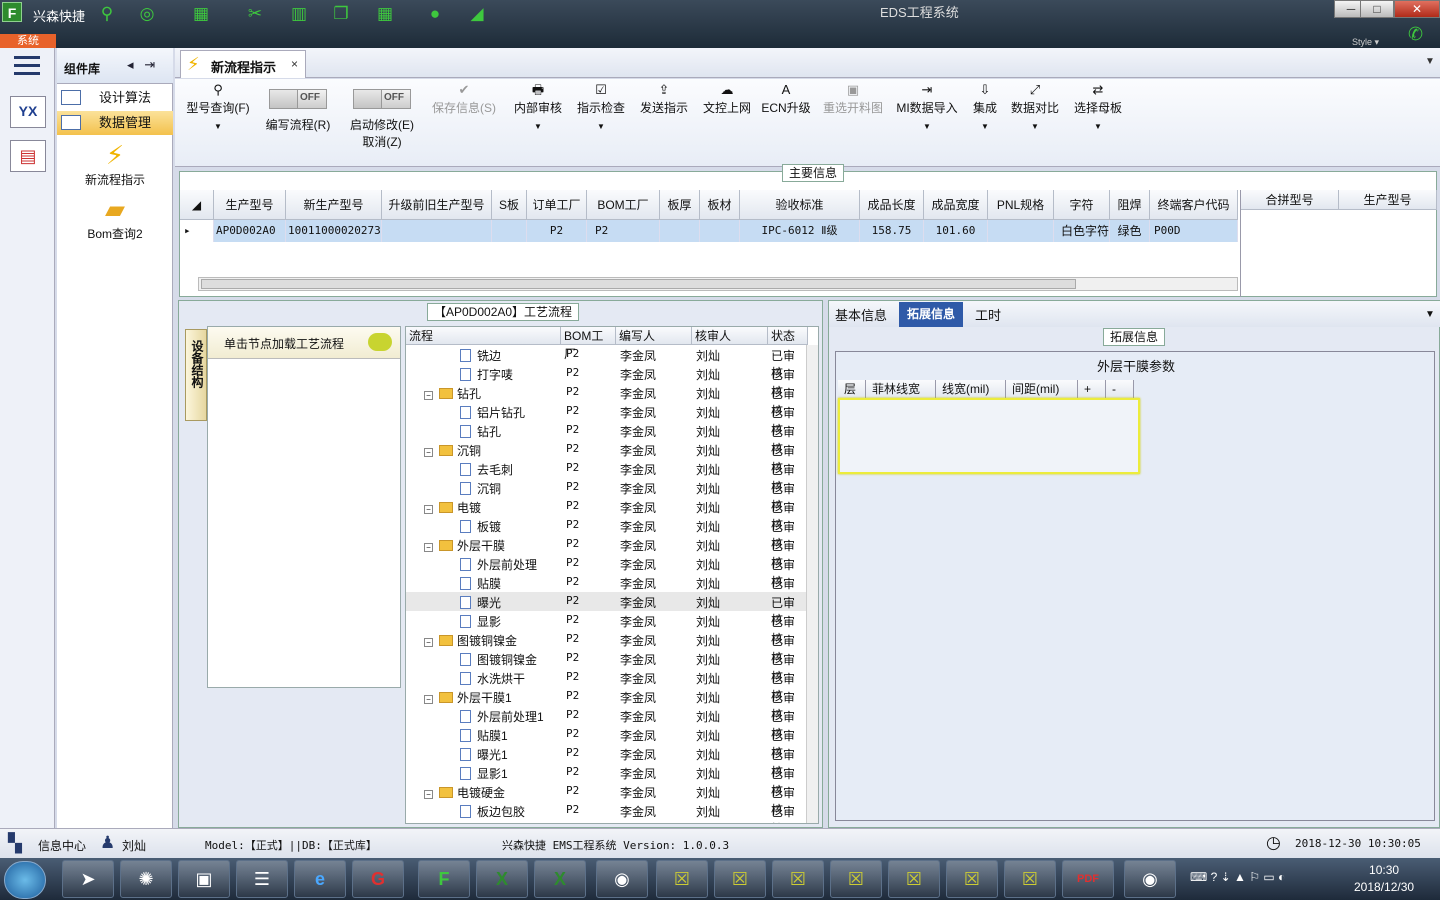 The image size is (1440, 900). I want to click on equipment-structure-tab: 设备结构, so click(196, 375).